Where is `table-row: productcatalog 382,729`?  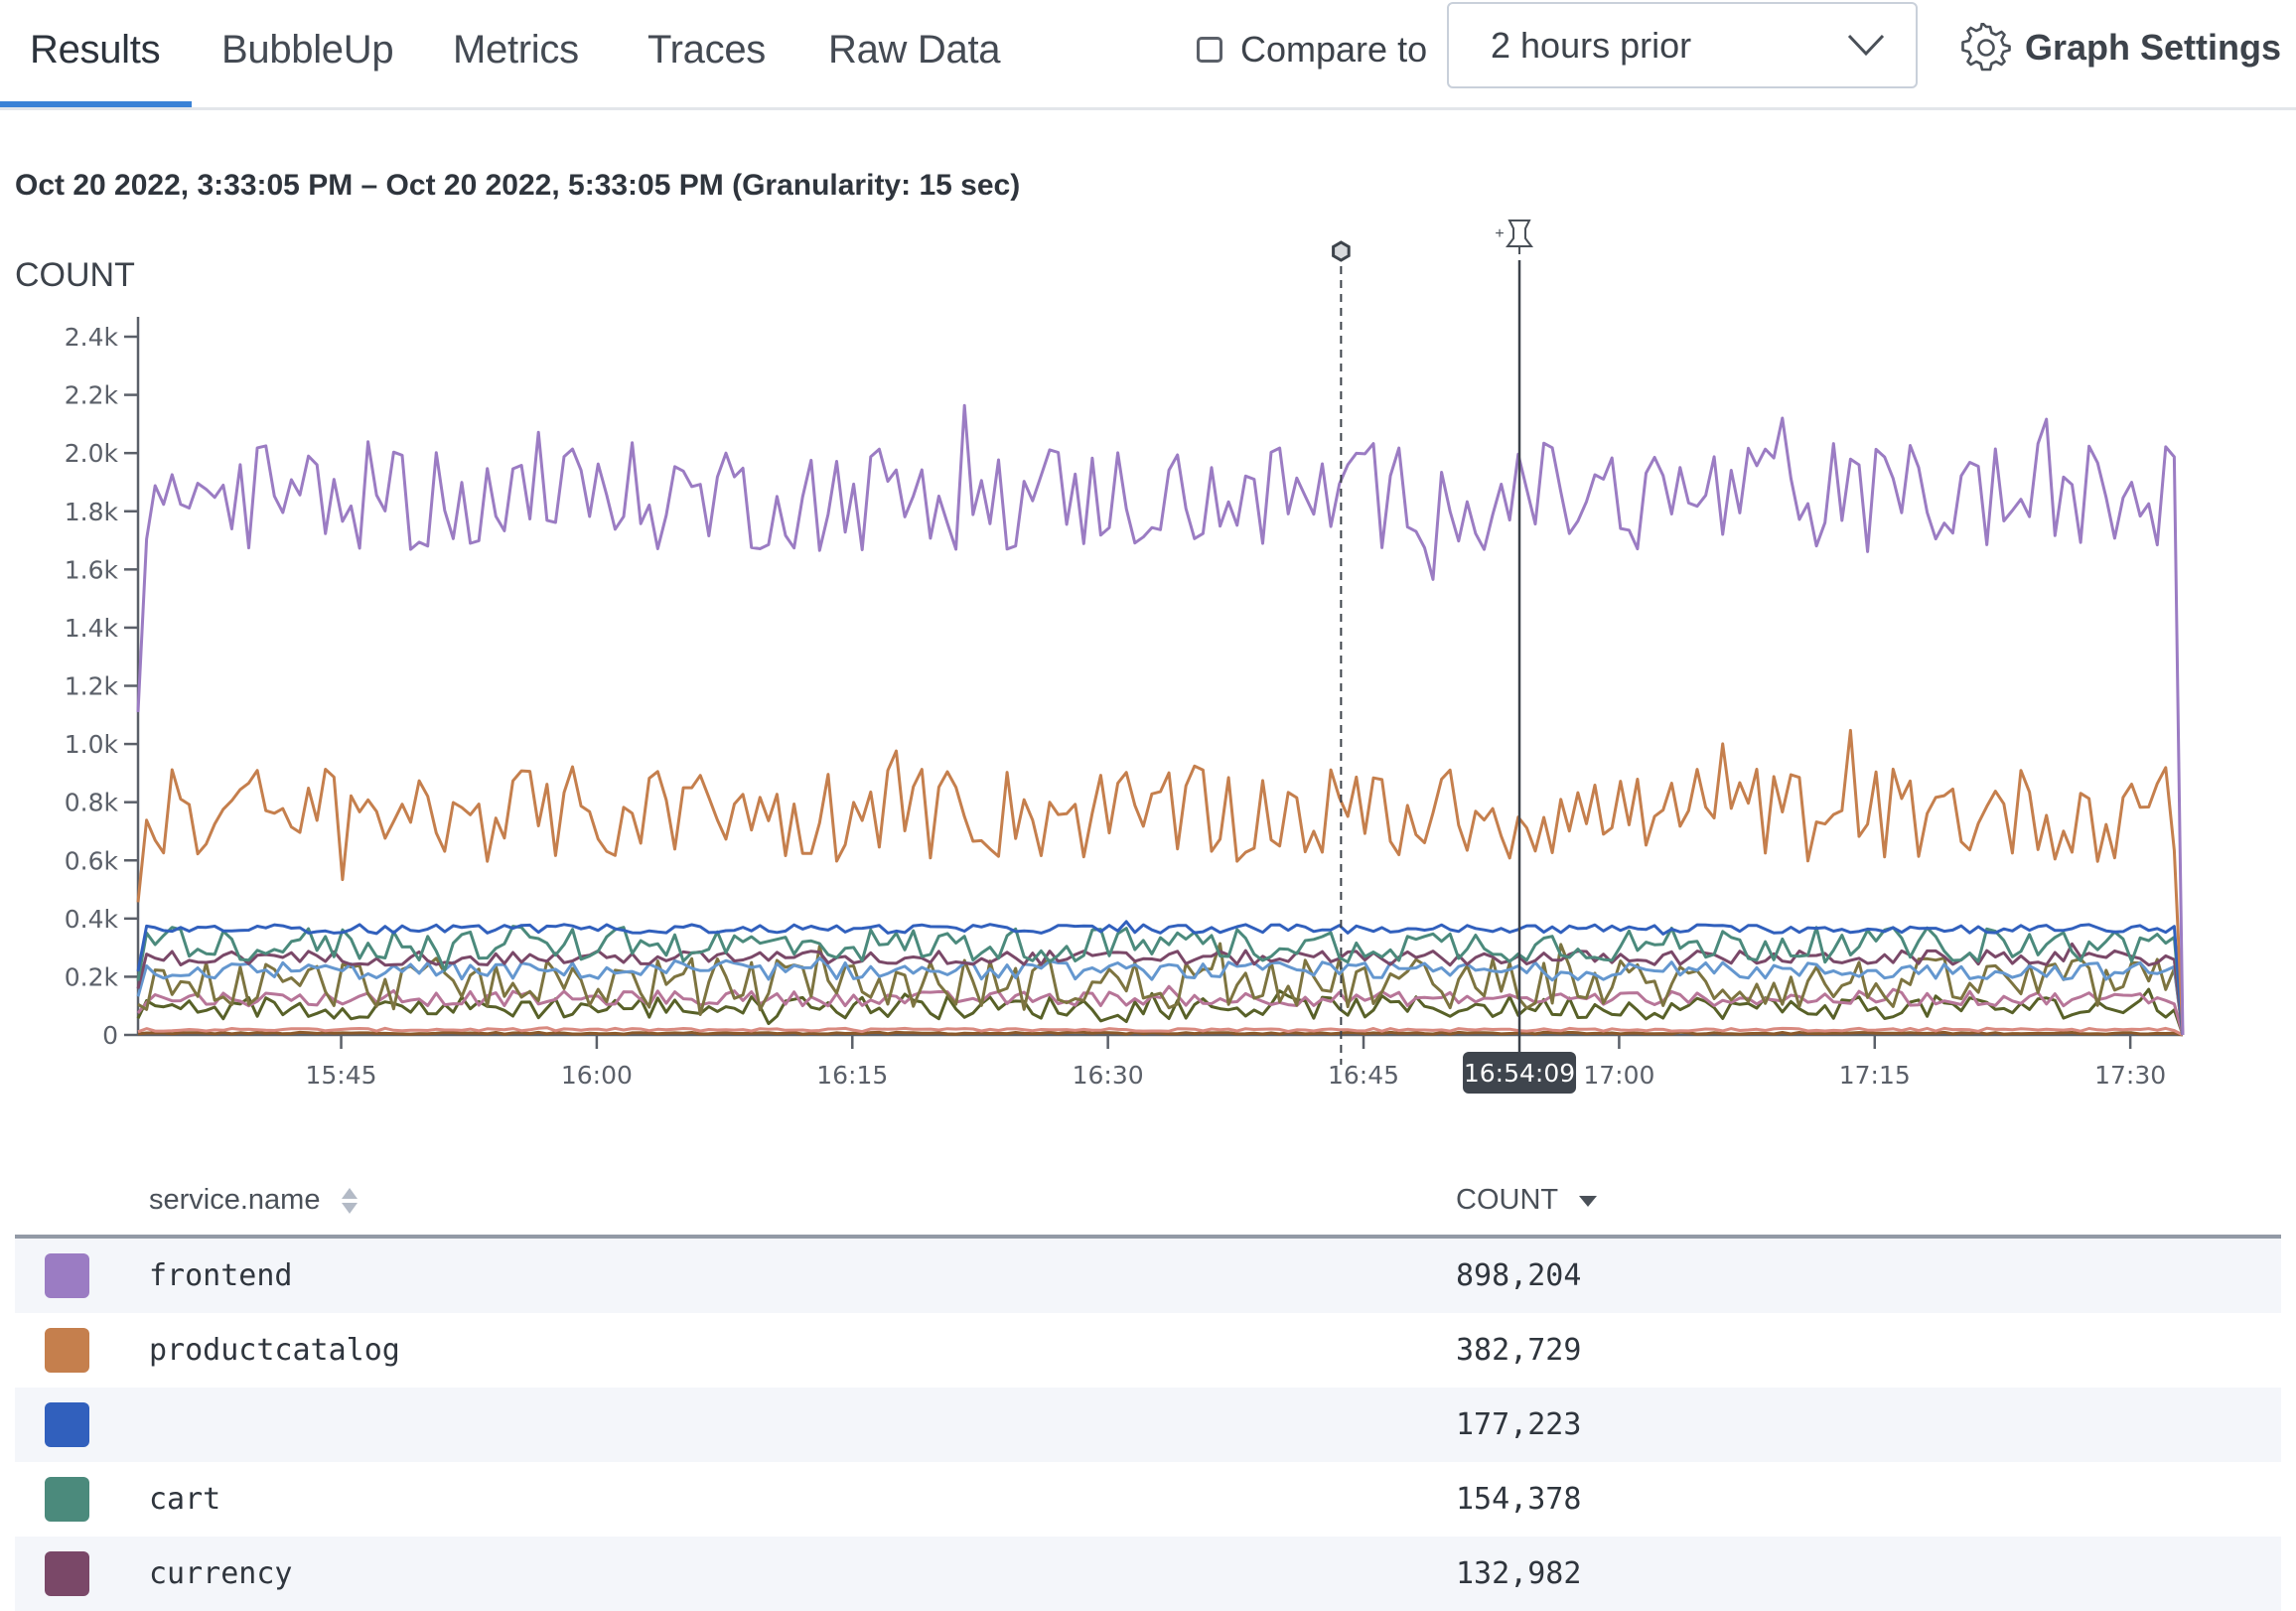
table-row: productcatalog 382,729 is located at coordinates (1148, 1350).